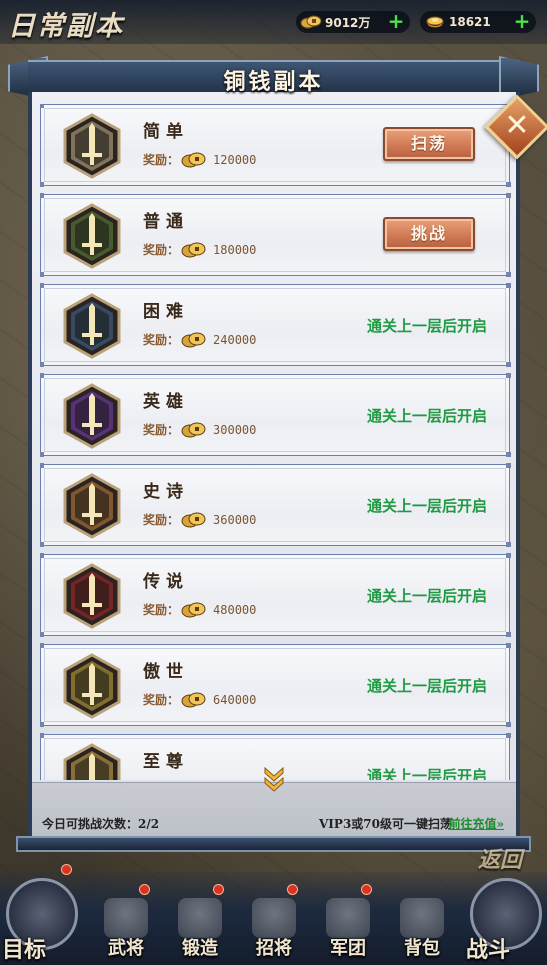 Image resolution: width=547 pixels, height=965 pixels. I want to click on nav-label: 招将, so click(274, 948).